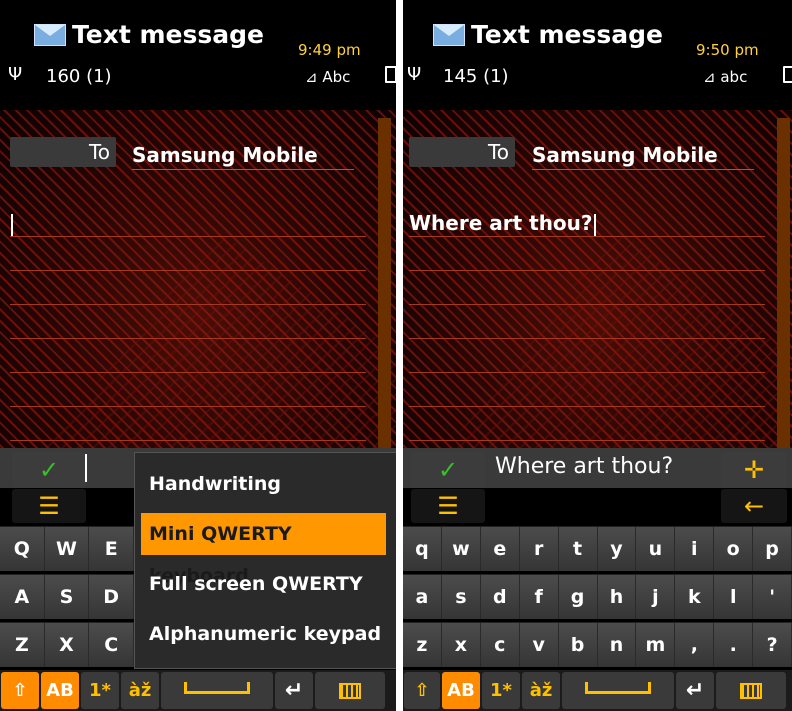 The height and width of the screenshot is (711, 792). I want to click on key-g: g, so click(578, 597).